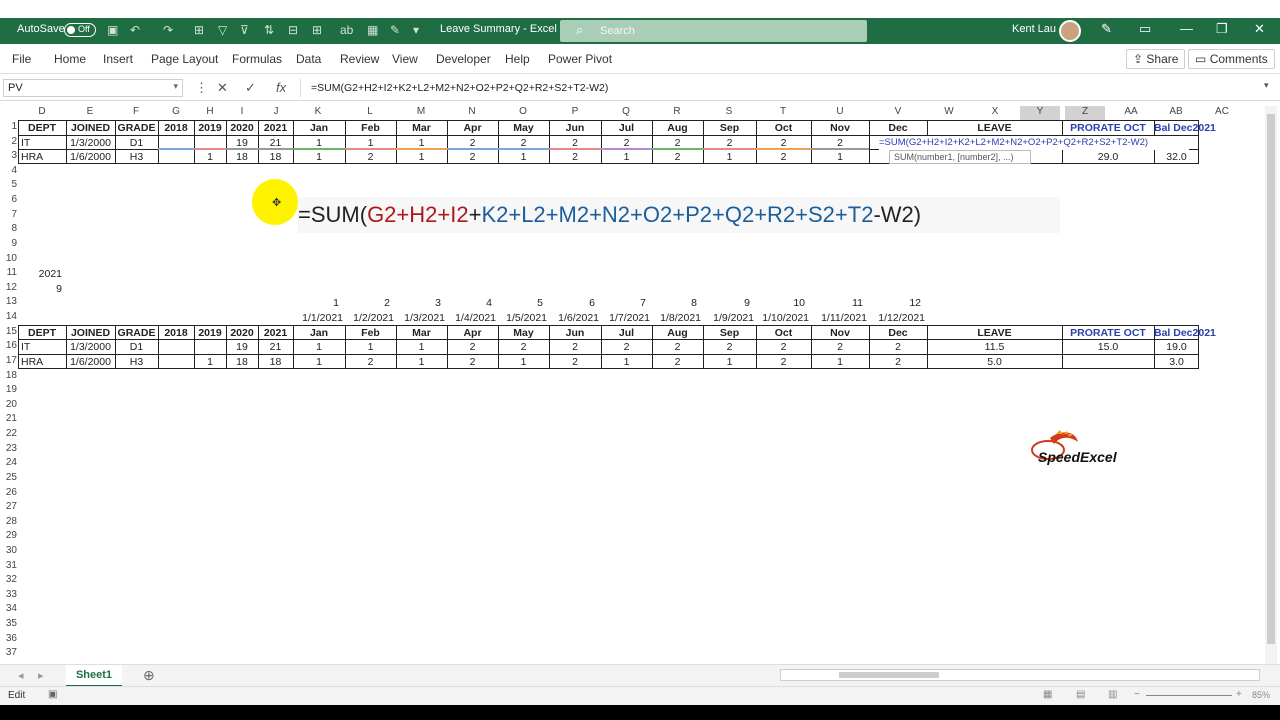  I want to click on month-number: 1, so click(316, 303).